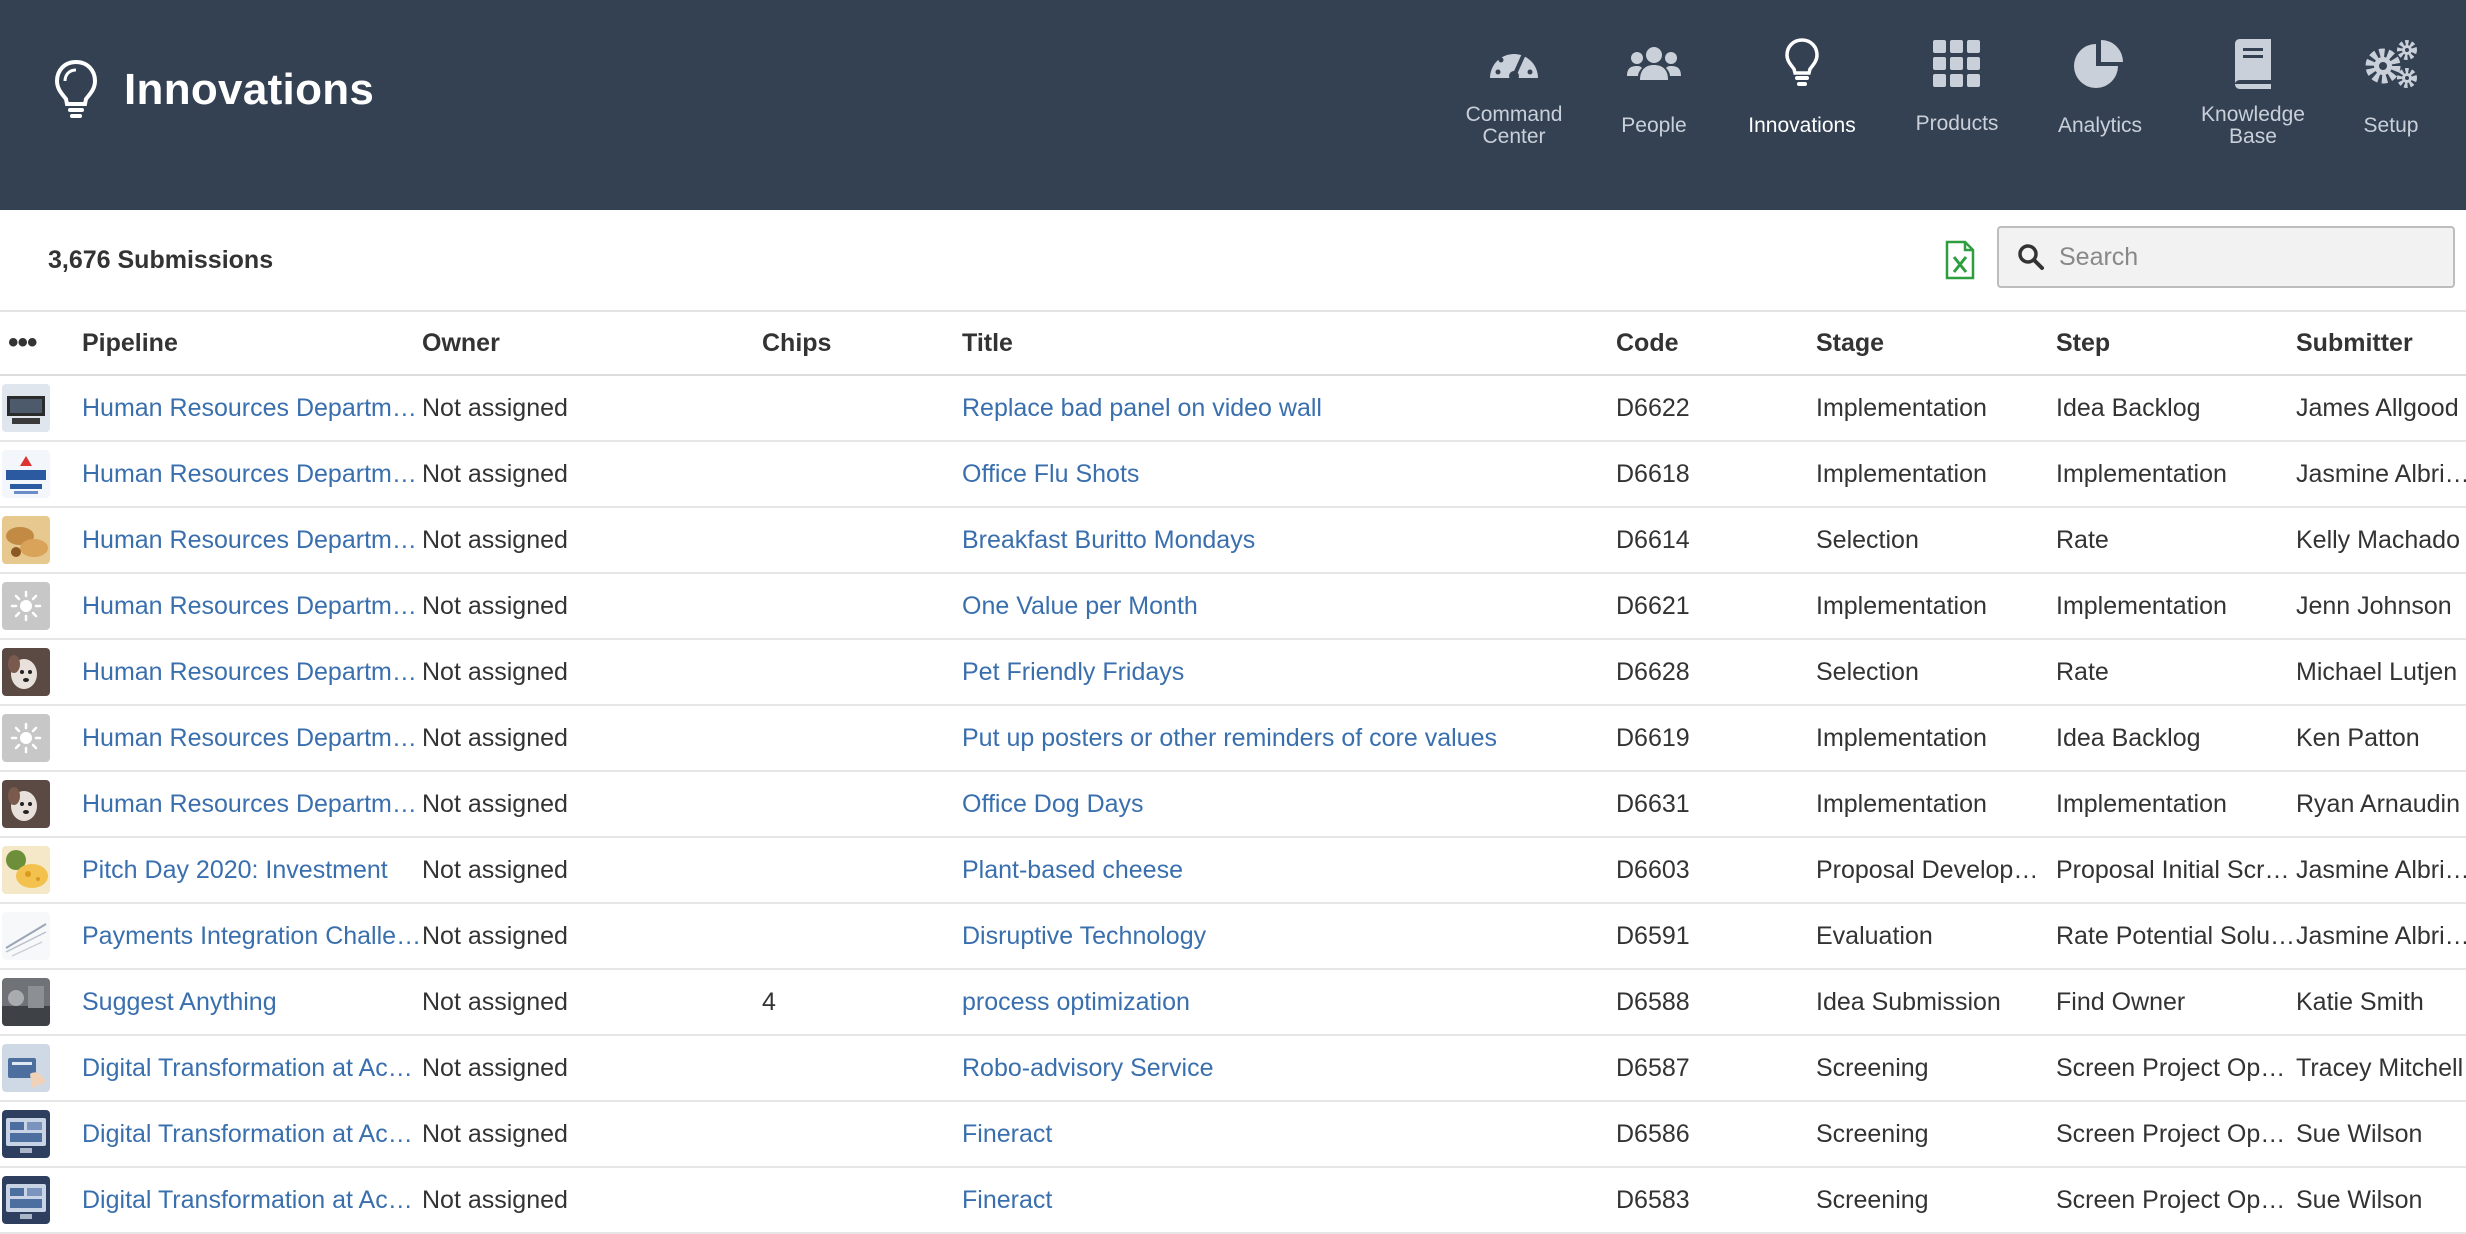 The height and width of the screenshot is (1234, 2466). Describe the element at coordinates (26, 1200) in the screenshot. I see `screen-thumbnail-image` at that location.